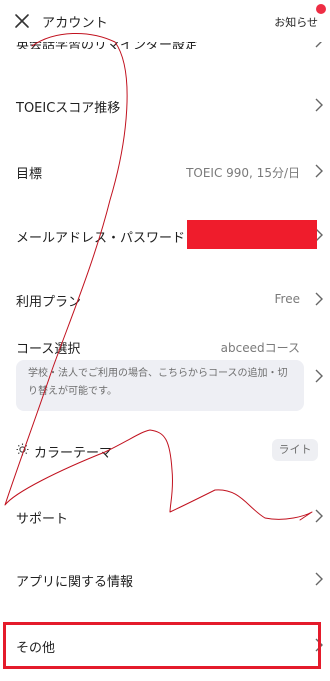 This screenshot has width=330, height=681. I want to click on theme-label: カラーテーマ, so click(73, 453).